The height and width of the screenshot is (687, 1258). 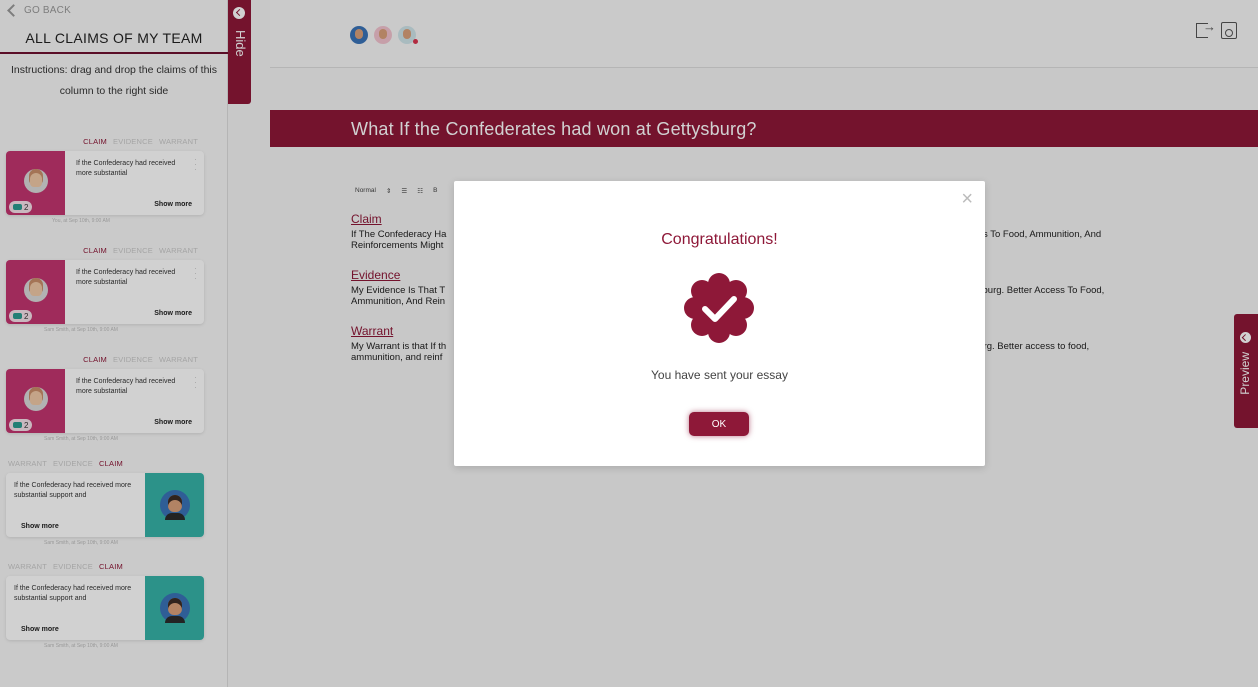 I want to click on close-icon: ×, so click(x=967, y=199).